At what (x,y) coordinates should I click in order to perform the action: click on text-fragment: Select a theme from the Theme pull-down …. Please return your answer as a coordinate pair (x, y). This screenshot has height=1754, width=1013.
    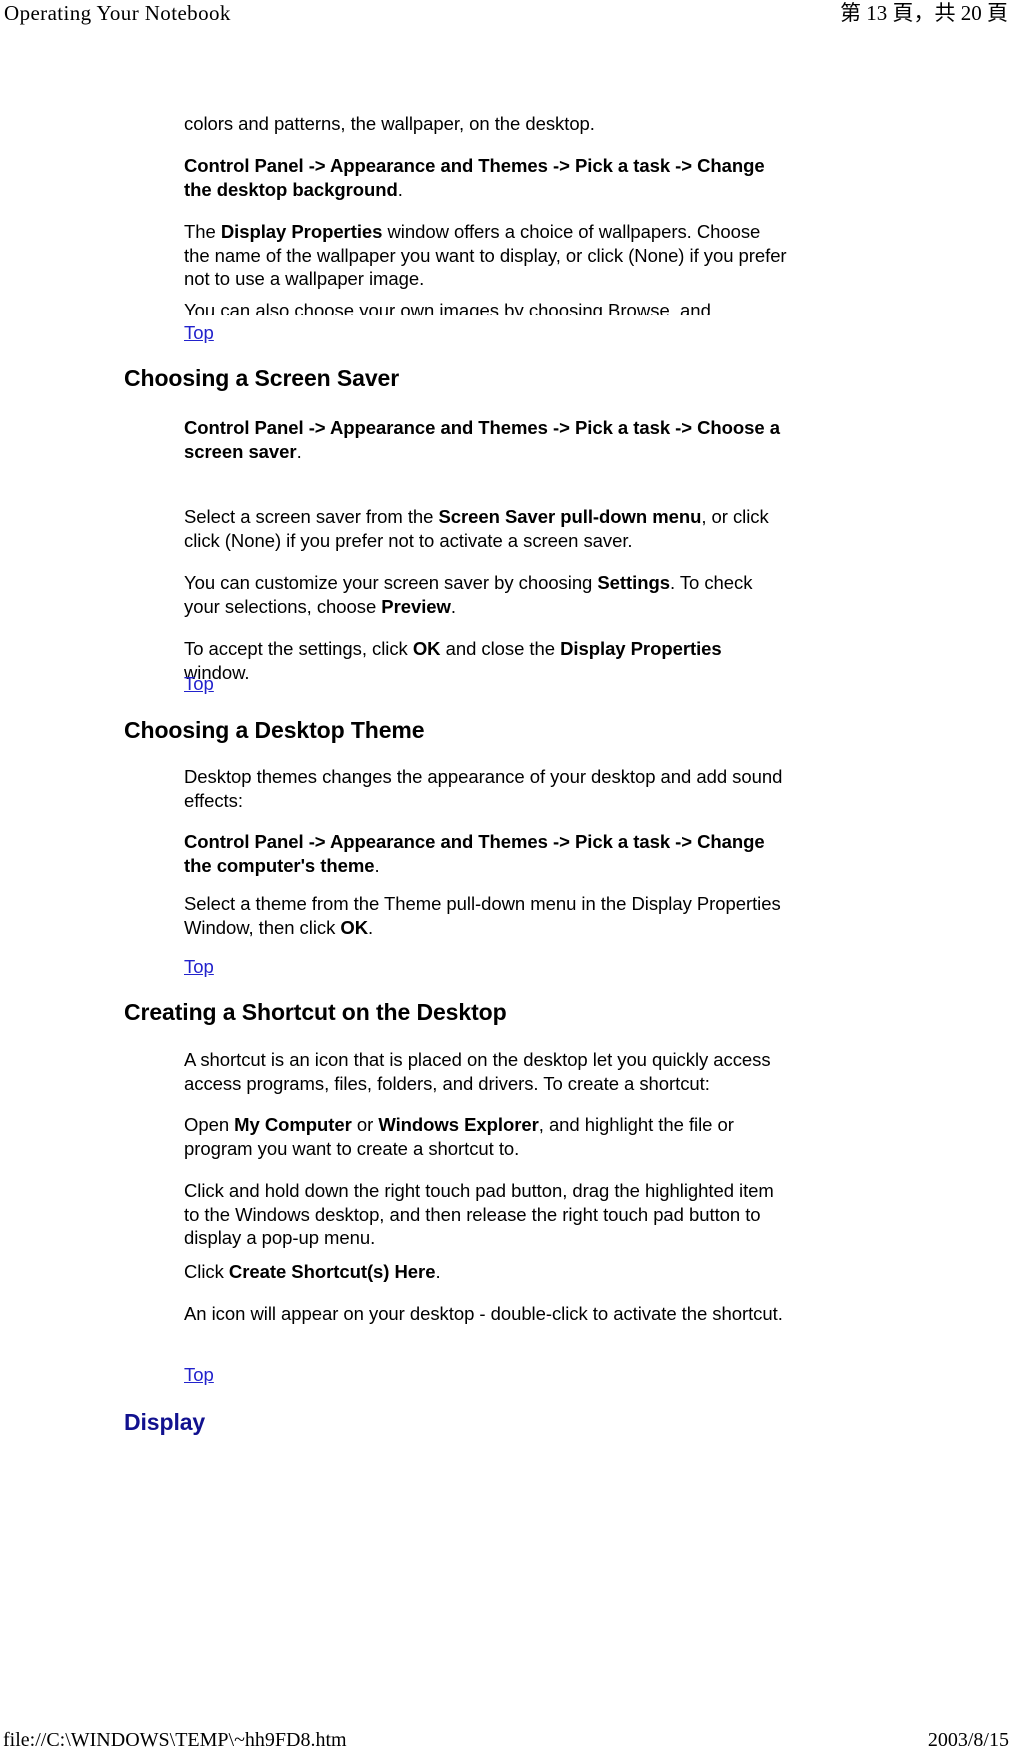
    Looking at the image, I should click on (482, 915).